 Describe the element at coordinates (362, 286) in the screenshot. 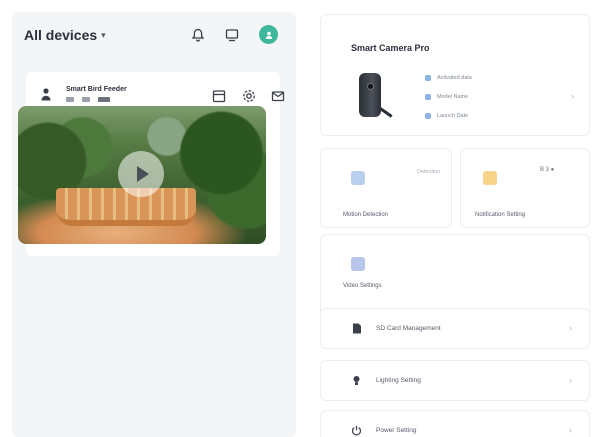

I see `video-settings-label: Video Settings` at that location.